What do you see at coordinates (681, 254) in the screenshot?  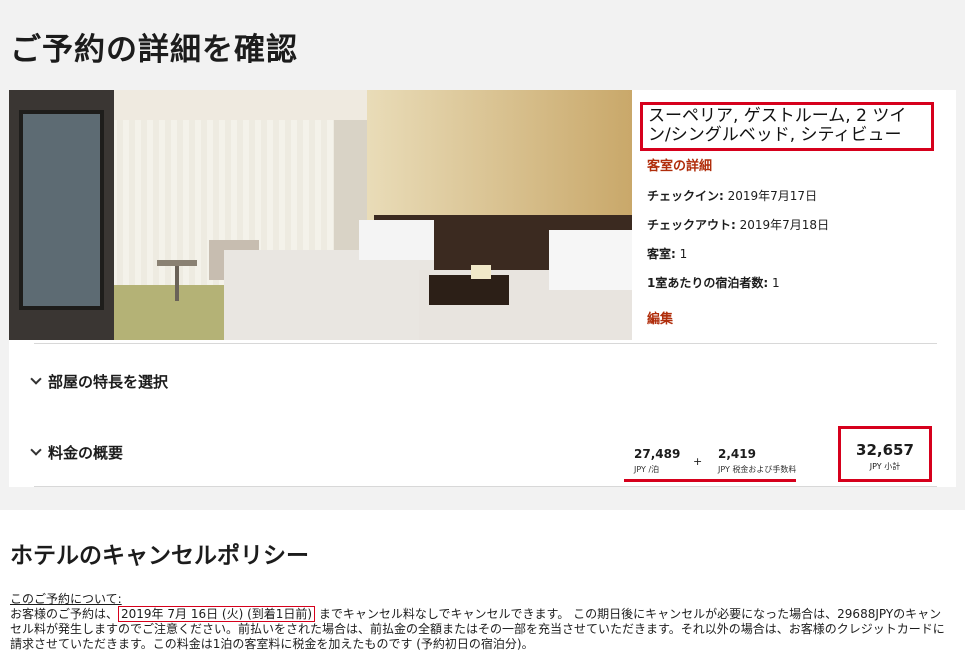 I see `rooms-value: 1` at bounding box center [681, 254].